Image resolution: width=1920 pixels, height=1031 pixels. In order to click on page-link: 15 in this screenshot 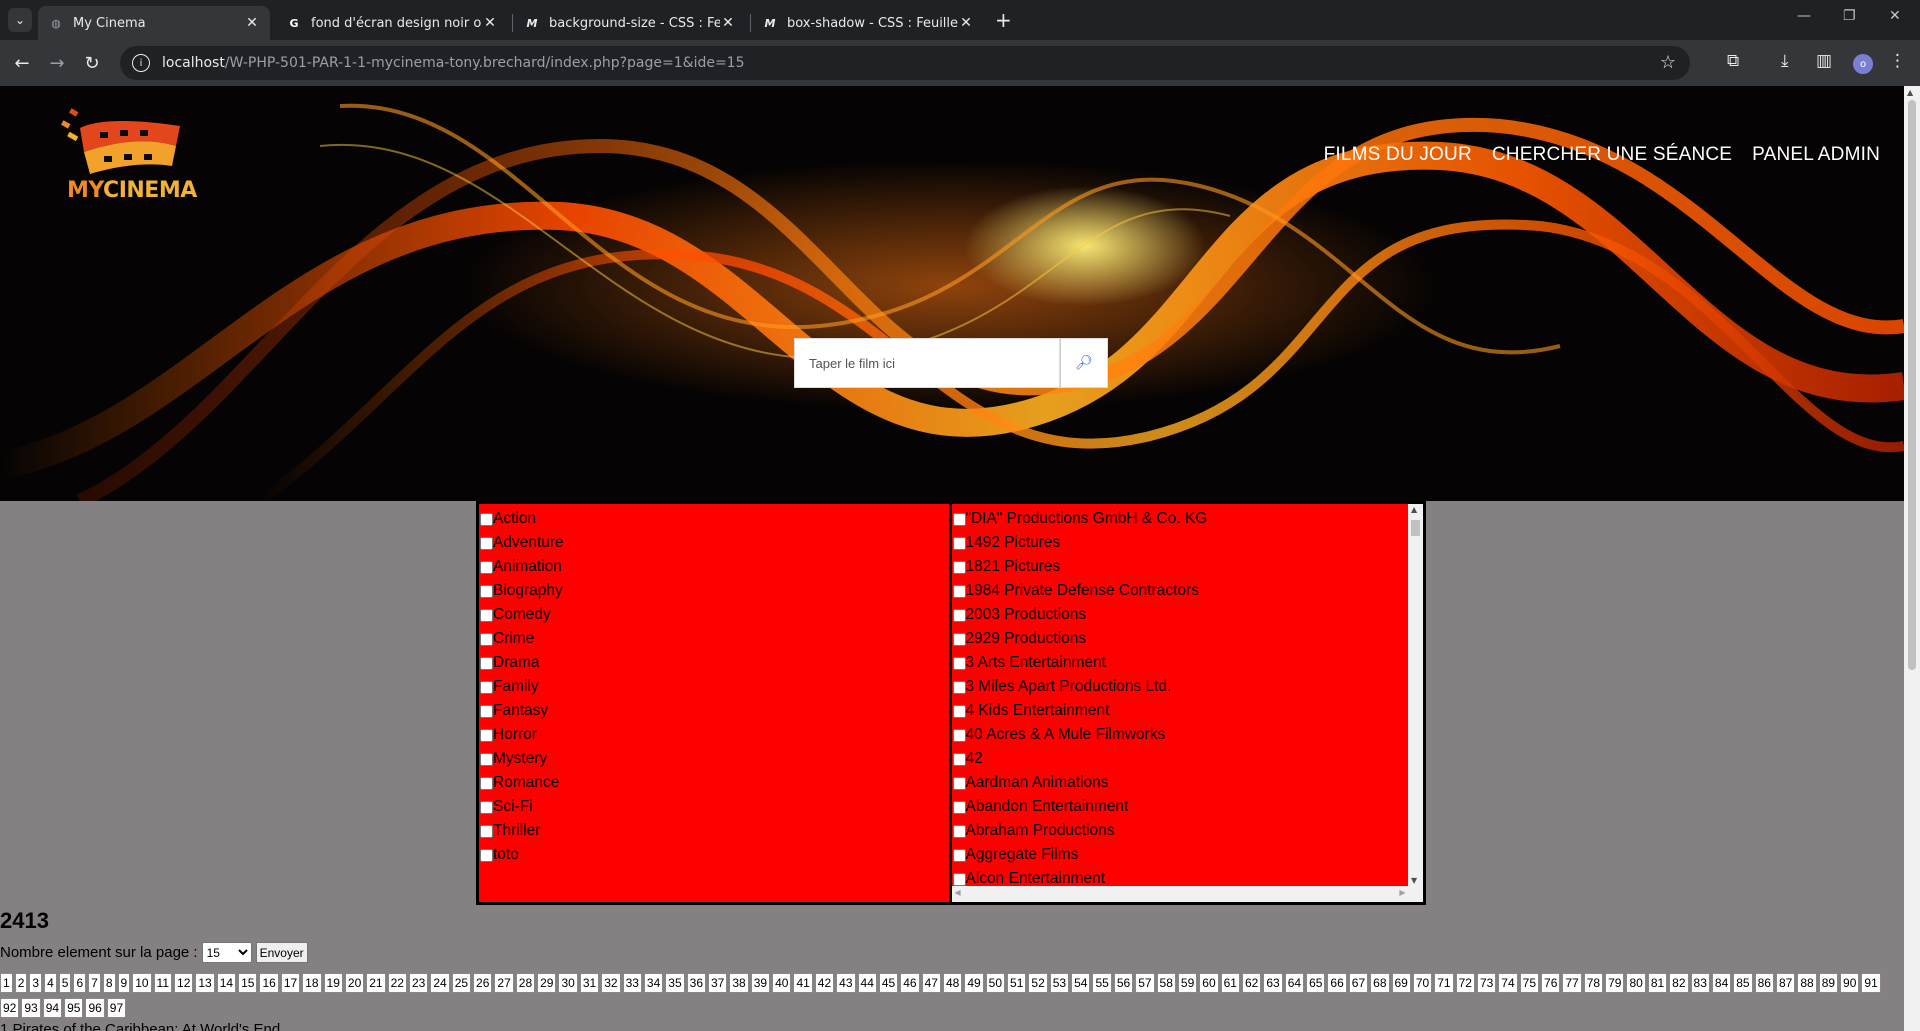, I will do `click(248, 982)`.